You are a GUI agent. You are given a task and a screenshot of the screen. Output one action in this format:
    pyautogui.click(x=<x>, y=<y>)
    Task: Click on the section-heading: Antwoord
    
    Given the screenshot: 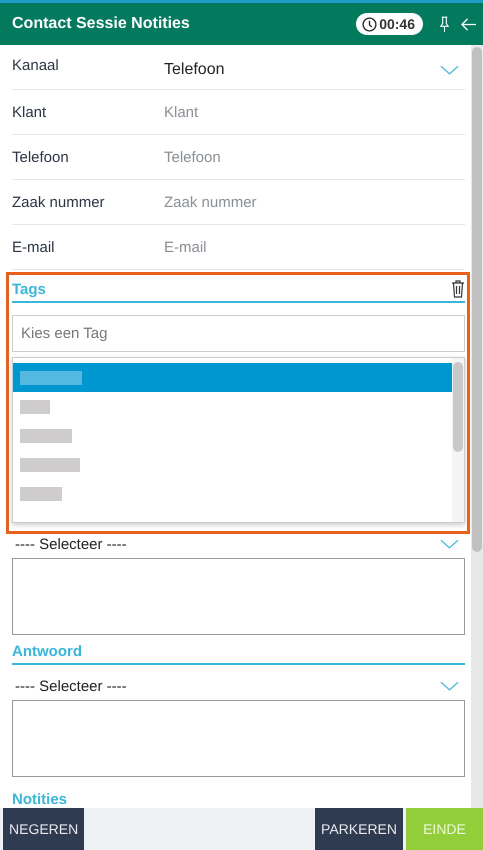 What is the action you would take?
    pyautogui.click(x=47, y=651)
    